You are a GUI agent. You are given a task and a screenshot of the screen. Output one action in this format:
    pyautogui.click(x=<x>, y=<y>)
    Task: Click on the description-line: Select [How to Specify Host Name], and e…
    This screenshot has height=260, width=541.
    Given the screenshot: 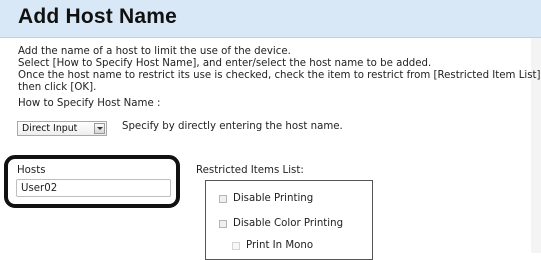 What is the action you would take?
    pyautogui.click(x=225, y=63)
    